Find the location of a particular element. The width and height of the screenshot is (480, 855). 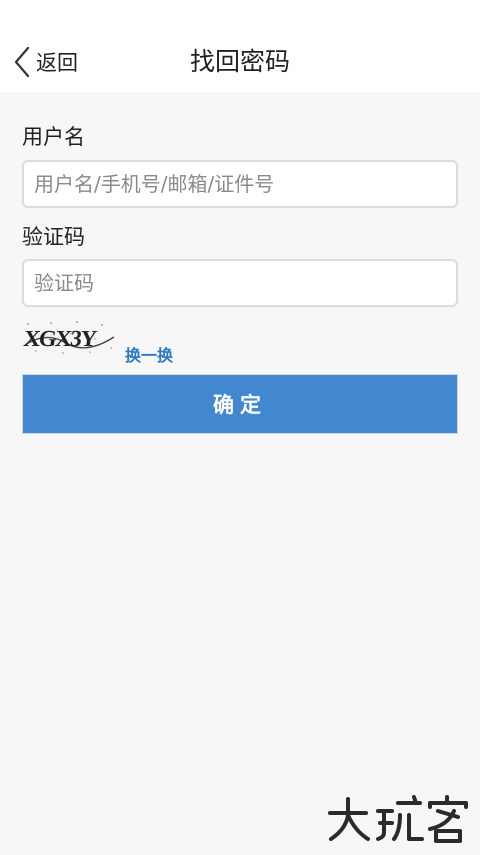

username-label: 用户名 is located at coordinates (53, 137).